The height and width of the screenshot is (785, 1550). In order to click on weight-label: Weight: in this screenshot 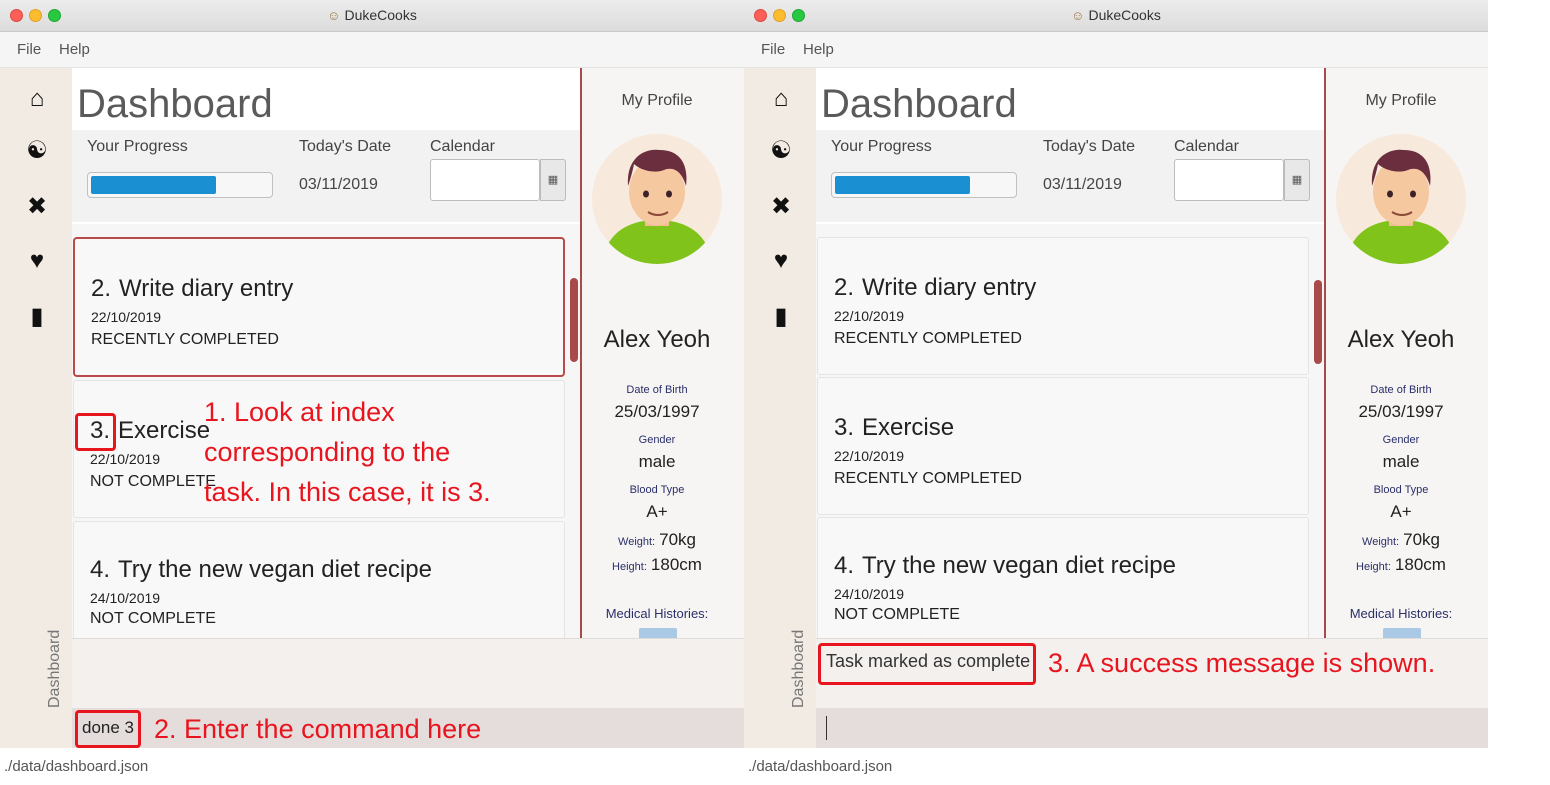, I will do `click(1381, 542)`.